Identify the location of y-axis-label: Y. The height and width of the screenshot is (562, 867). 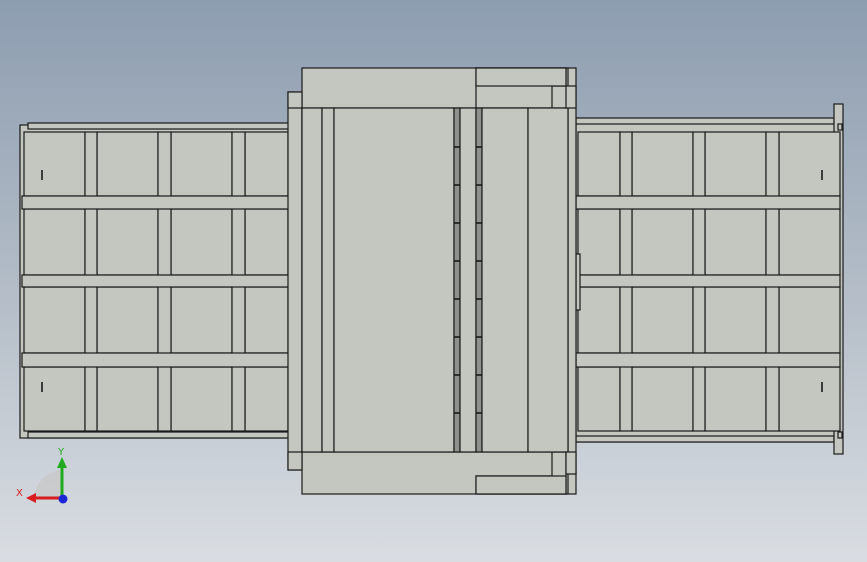
(61, 452).